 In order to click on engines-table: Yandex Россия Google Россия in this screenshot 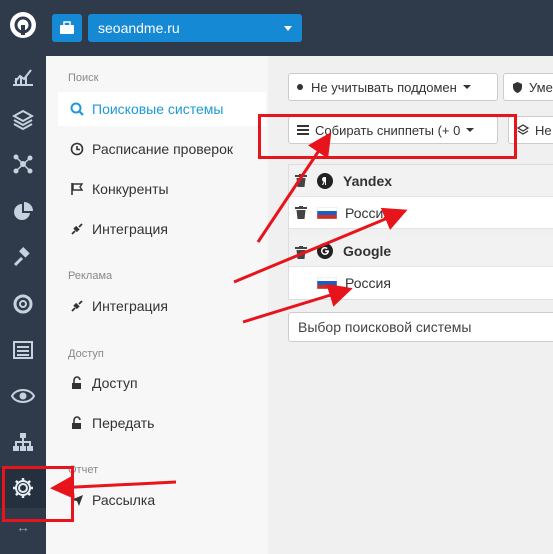, I will do `click(420, 232)`.